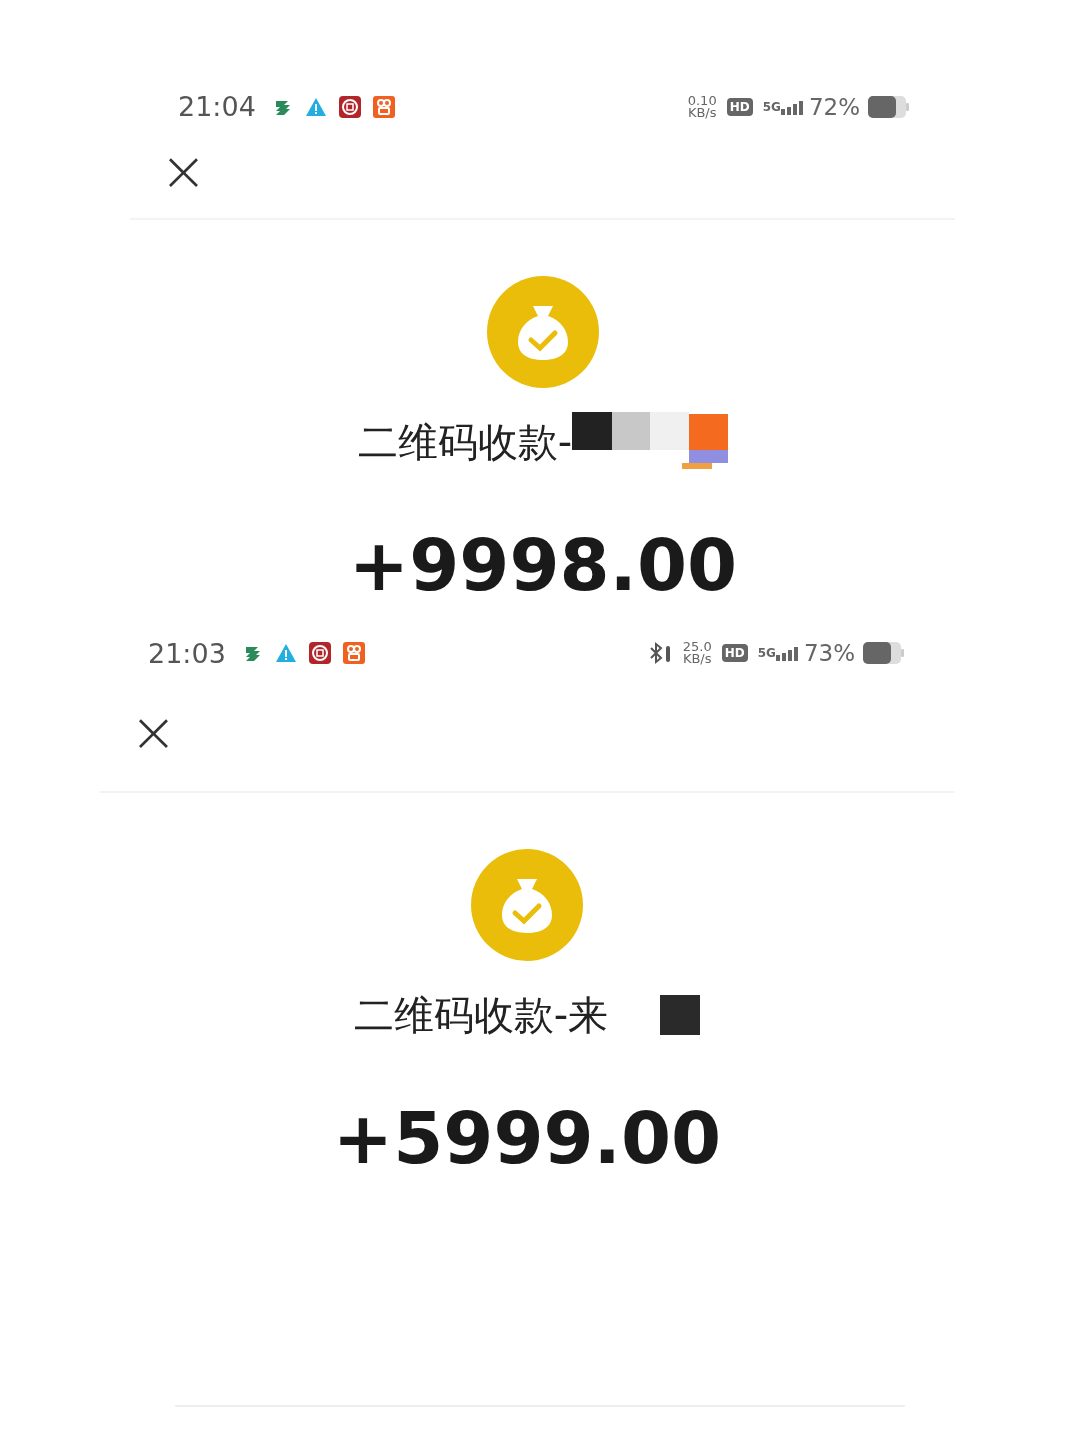 The image size is (1080, 1440). What do you see at coordinates (543, 565) in the screenshot?
I see `payment-amount: +9998.00` at bounding box center [543, 565].